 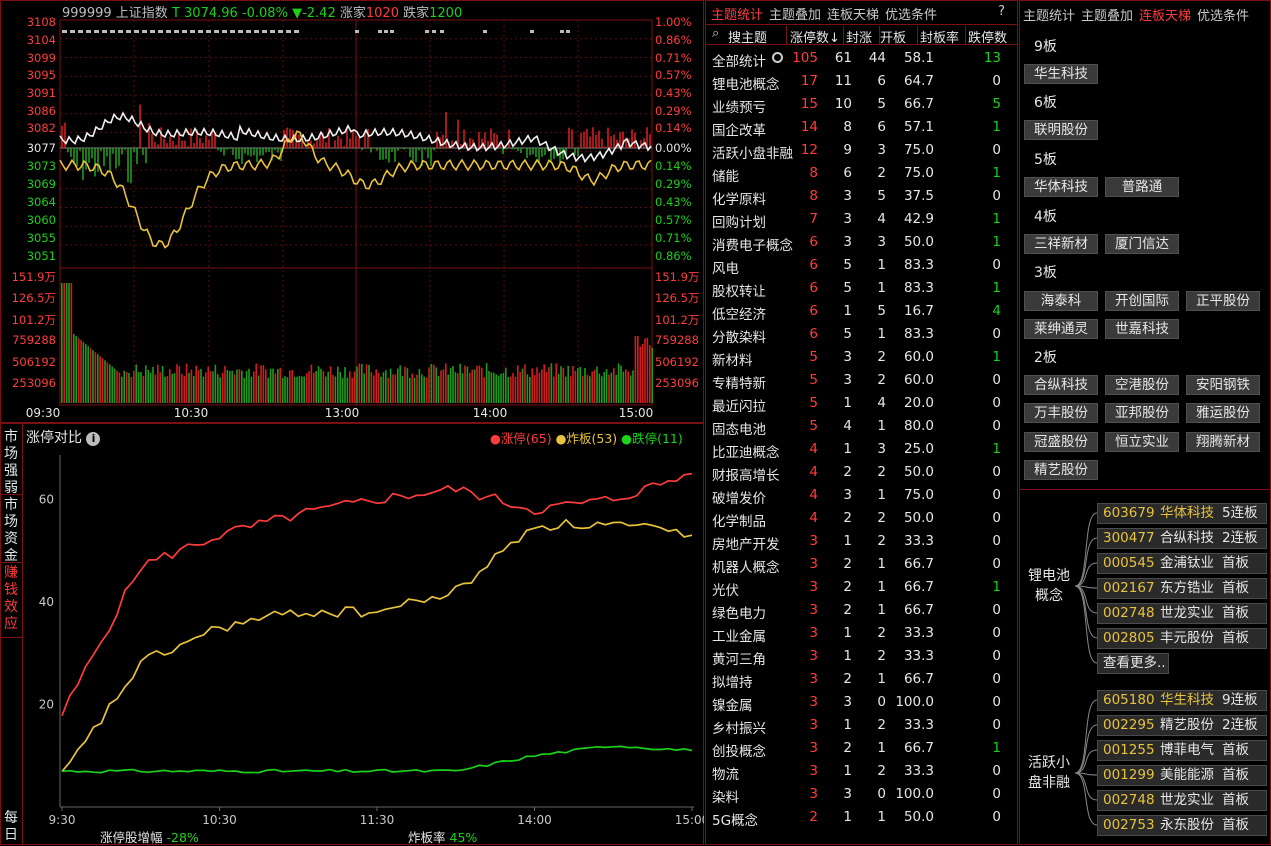 I want to click on row-name: 黄河三角, so click(x=739, y=658).